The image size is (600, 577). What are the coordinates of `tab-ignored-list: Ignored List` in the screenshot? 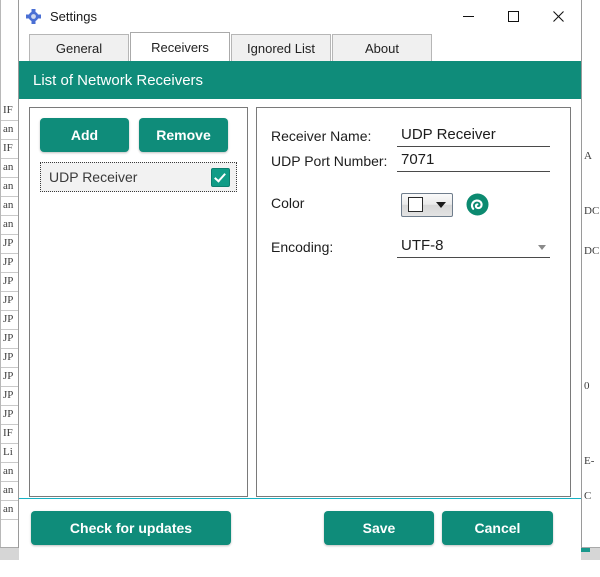 It's located at (281, 47).